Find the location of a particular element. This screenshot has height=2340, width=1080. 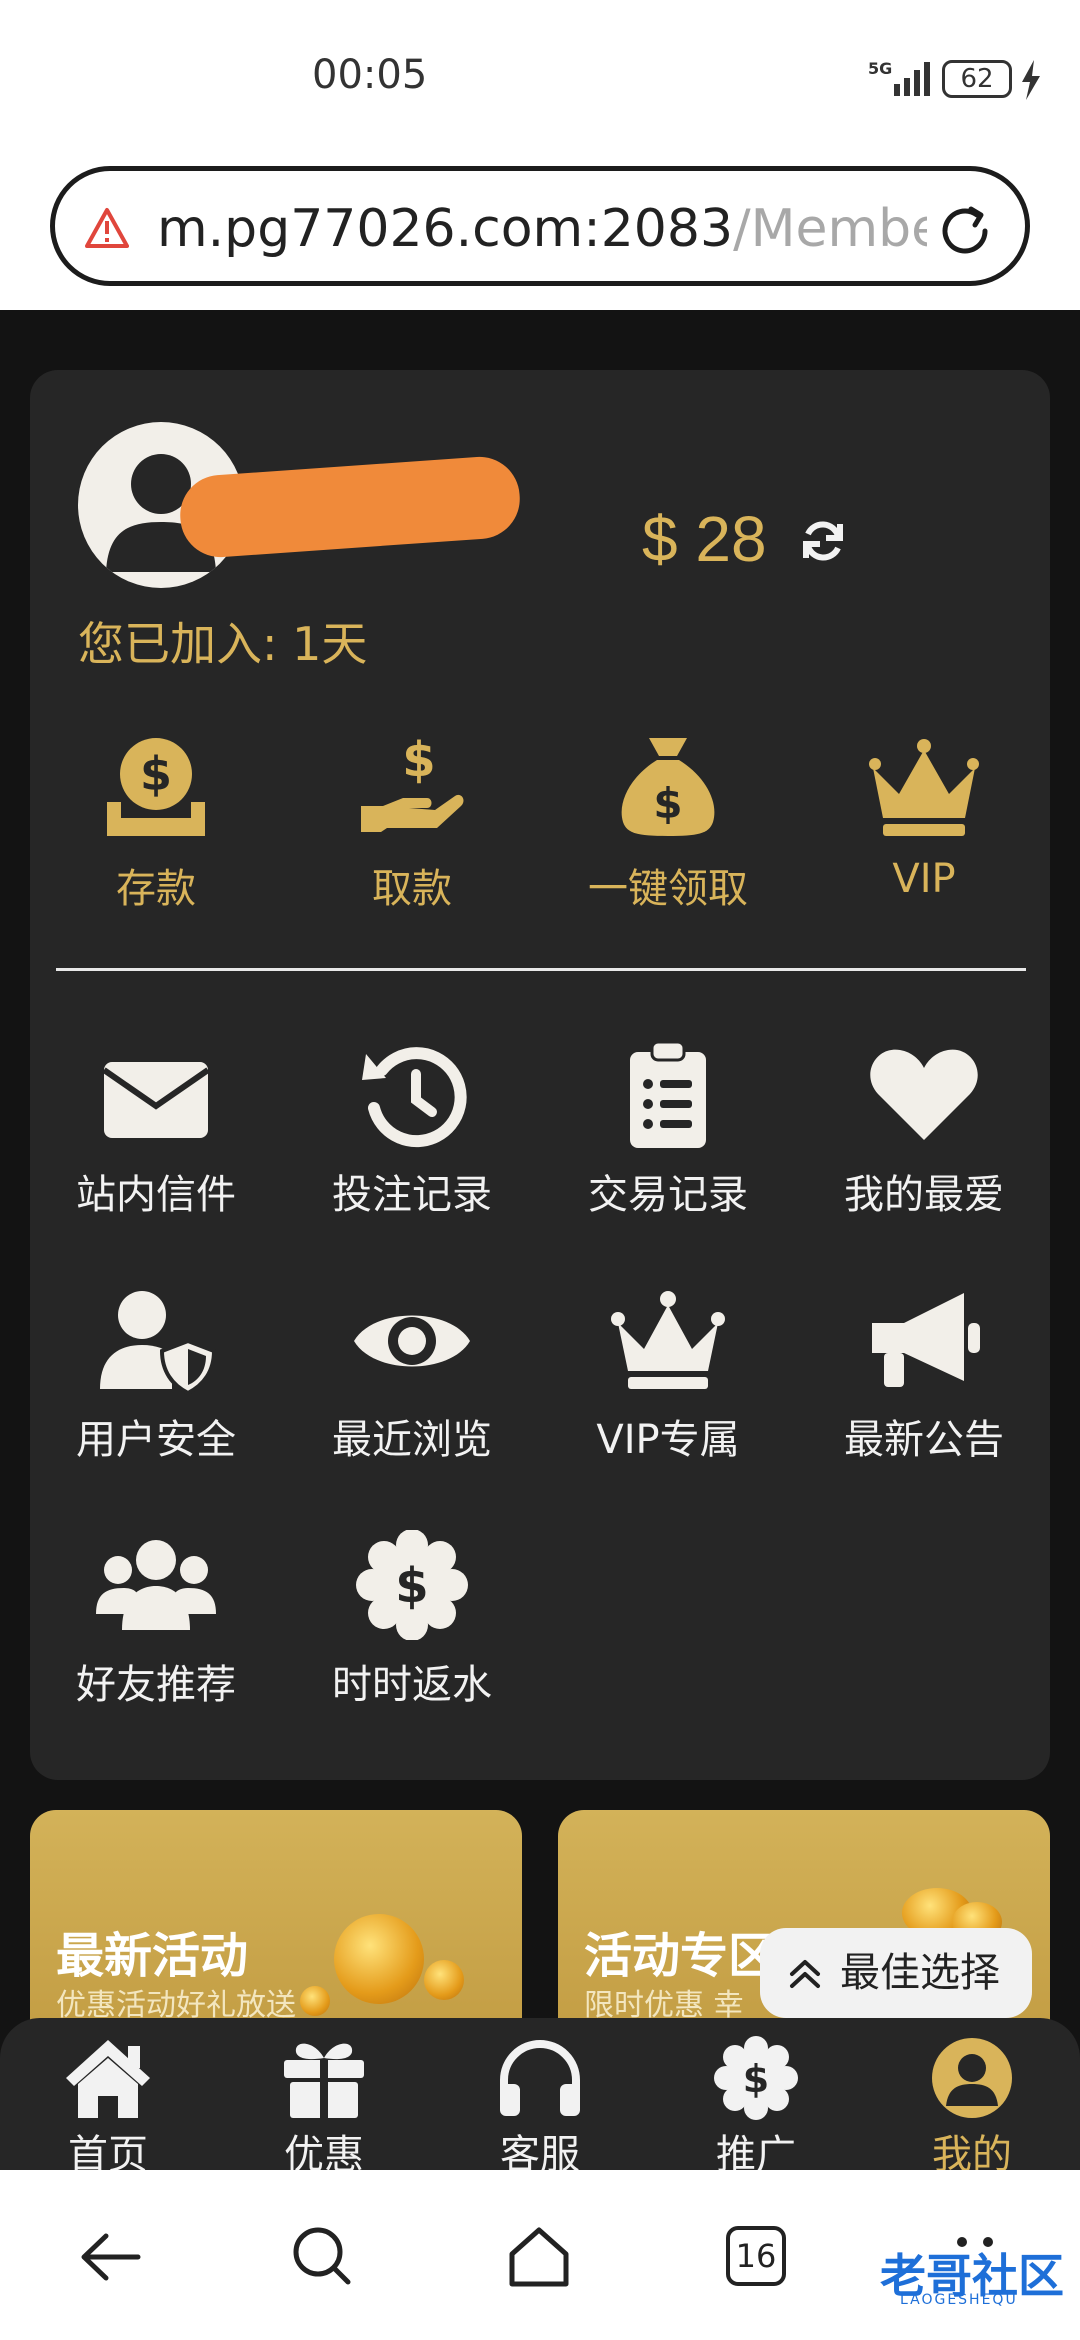

menu-favorites: 我的最爱 is located at coordinates (924, 1130).